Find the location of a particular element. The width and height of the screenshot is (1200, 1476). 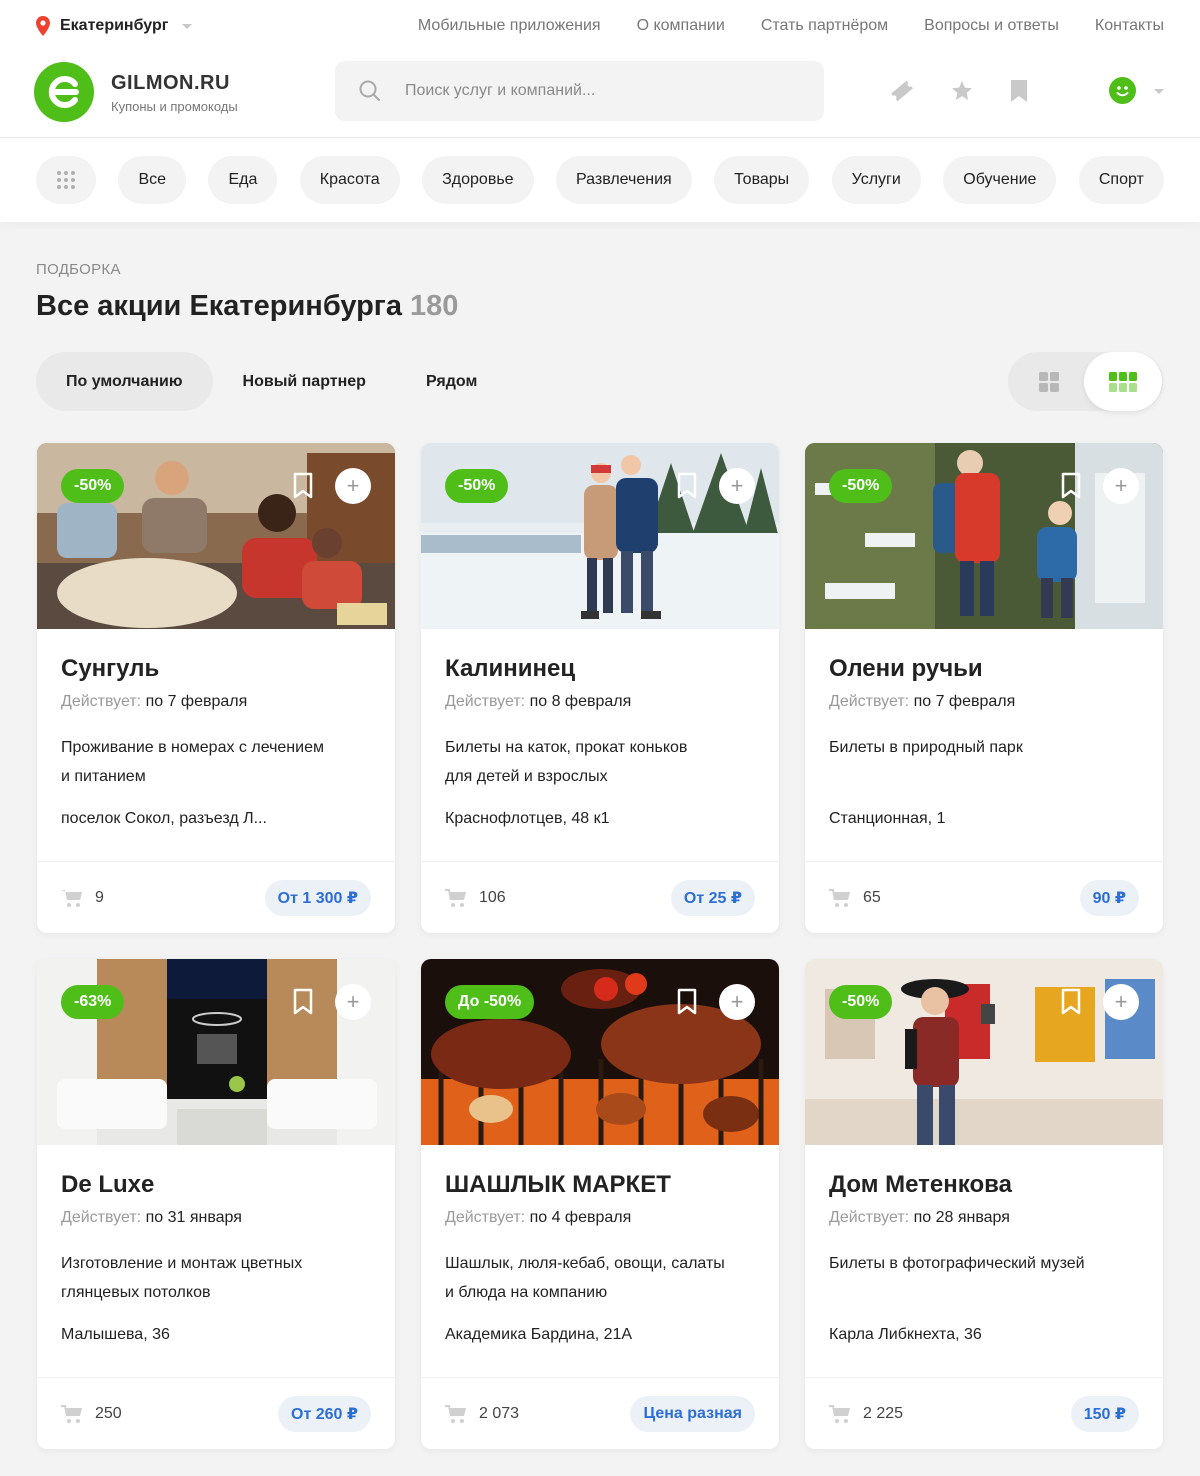

price-badge: От 1 300 ₽ is located at coordinates (317, 898).